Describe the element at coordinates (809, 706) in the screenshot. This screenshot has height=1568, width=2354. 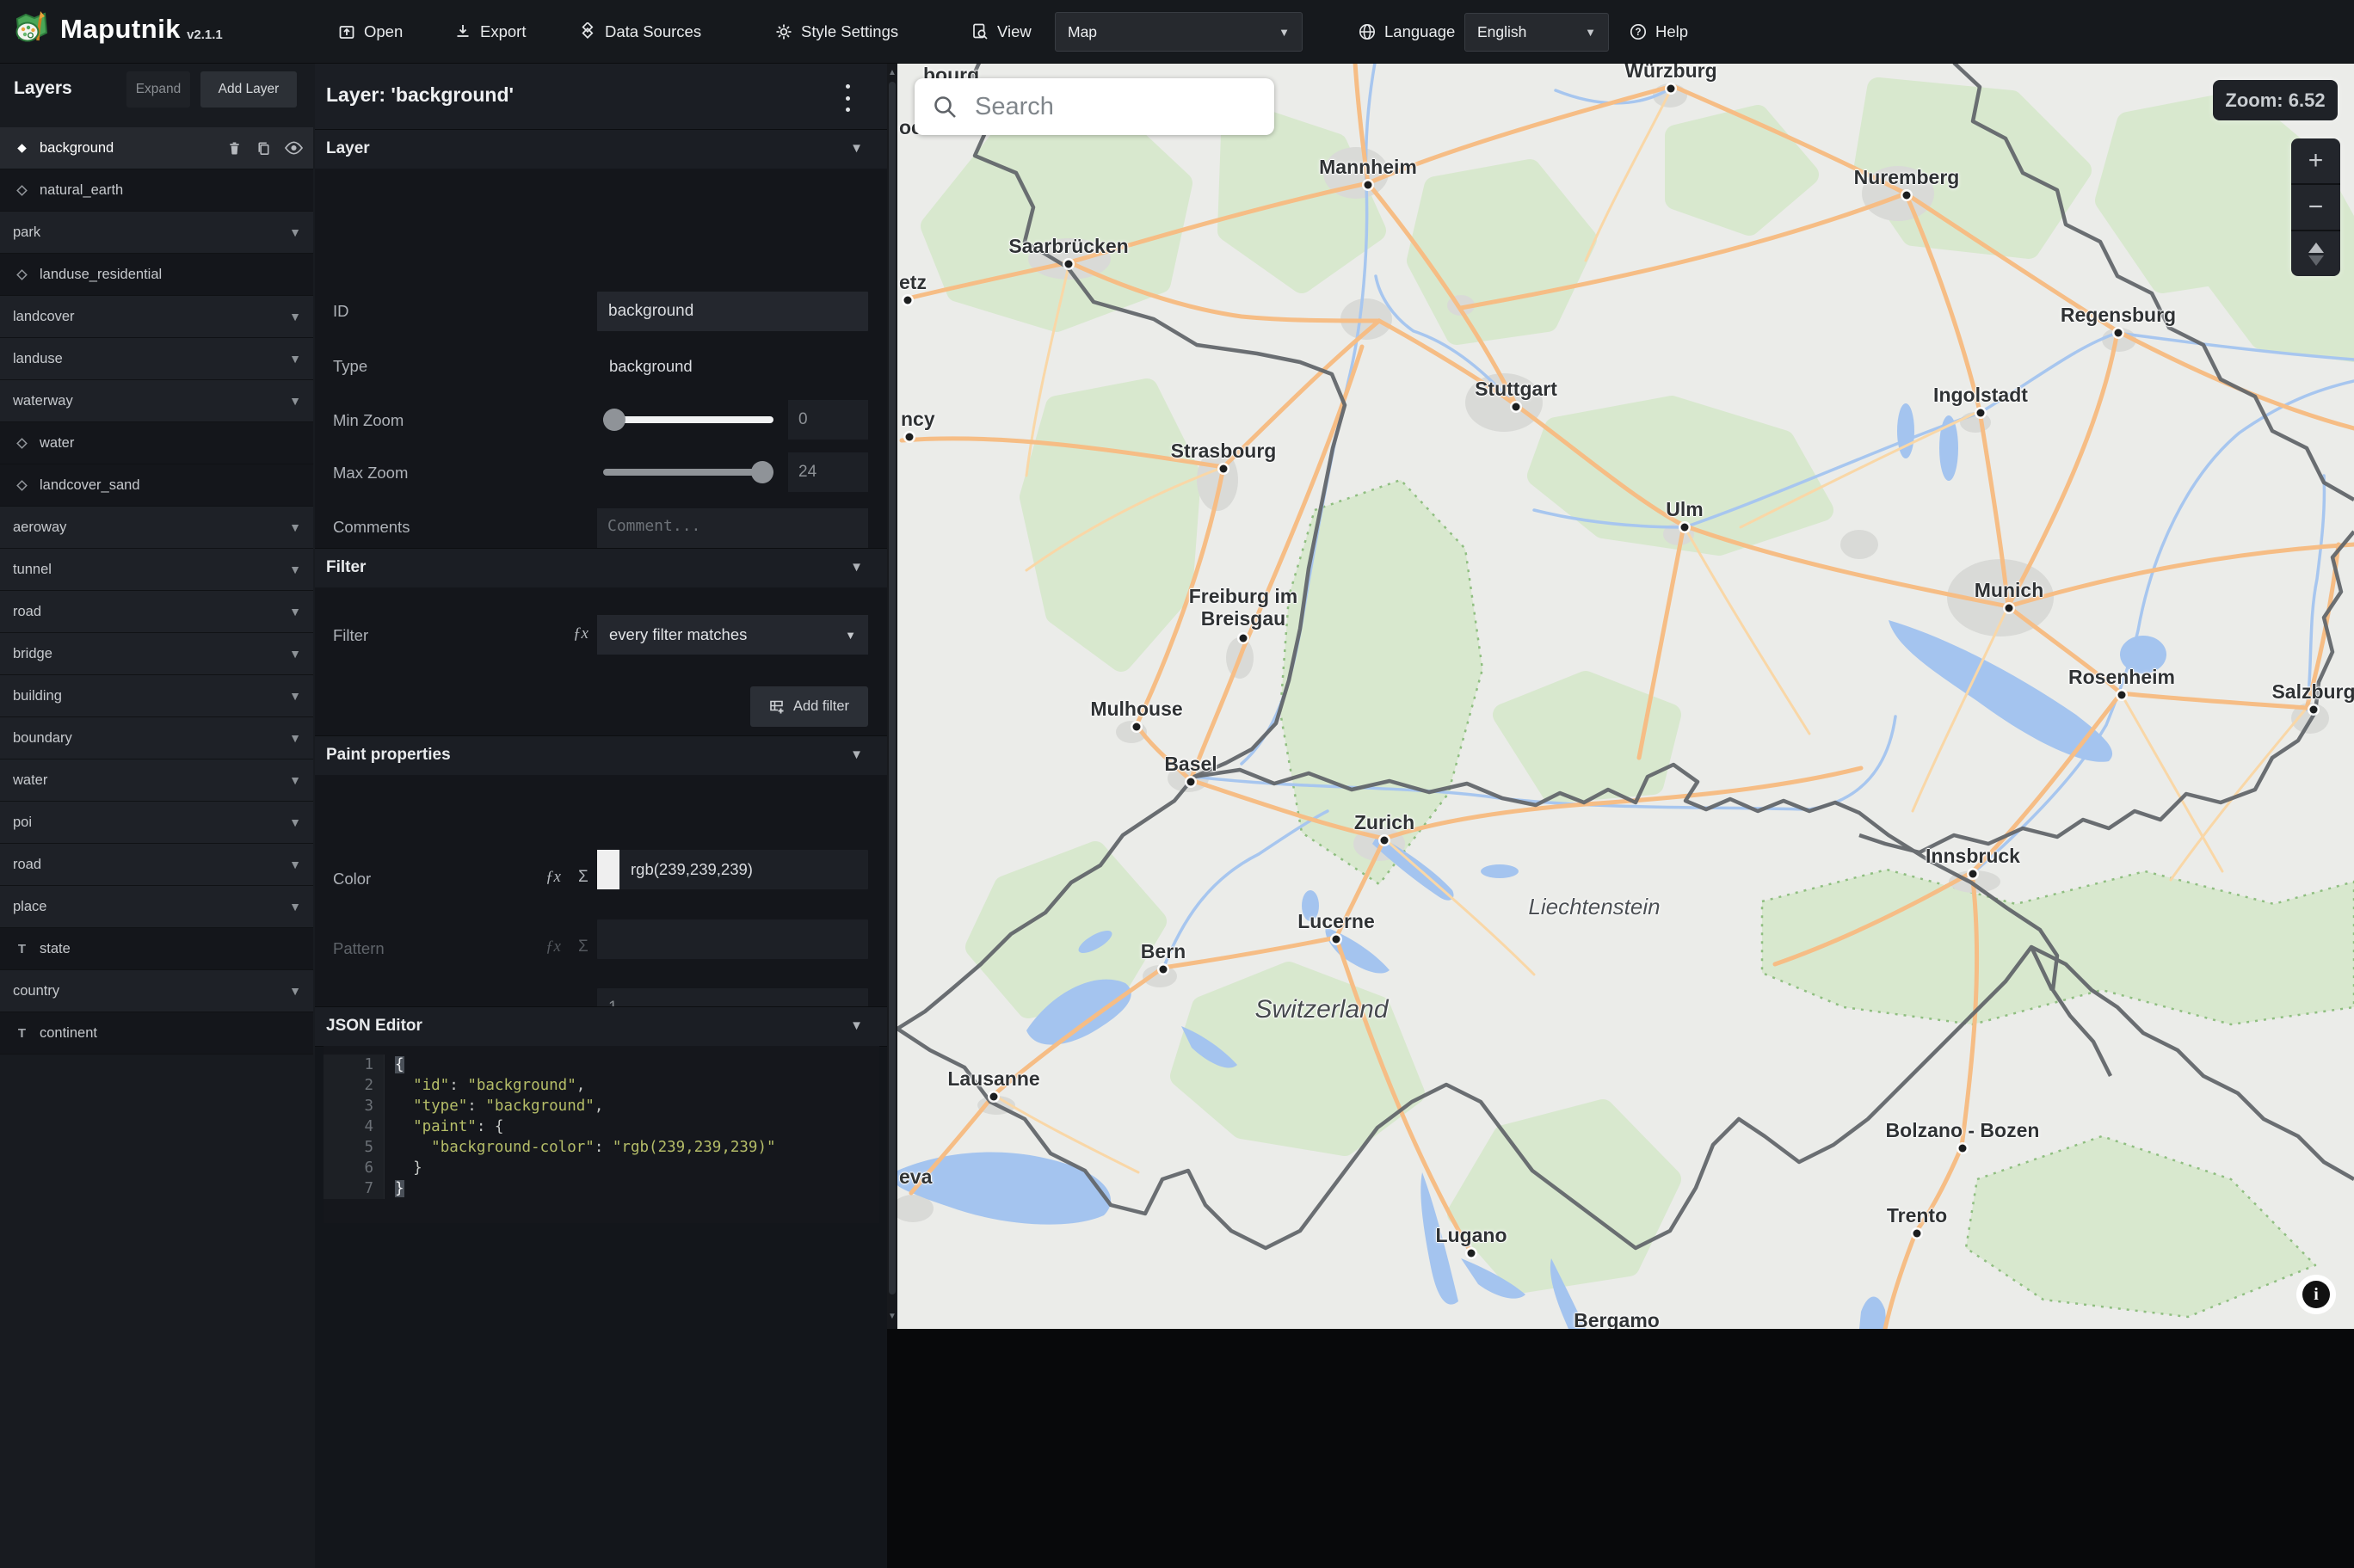
I see `add-filter-button: Add filter` at that location.